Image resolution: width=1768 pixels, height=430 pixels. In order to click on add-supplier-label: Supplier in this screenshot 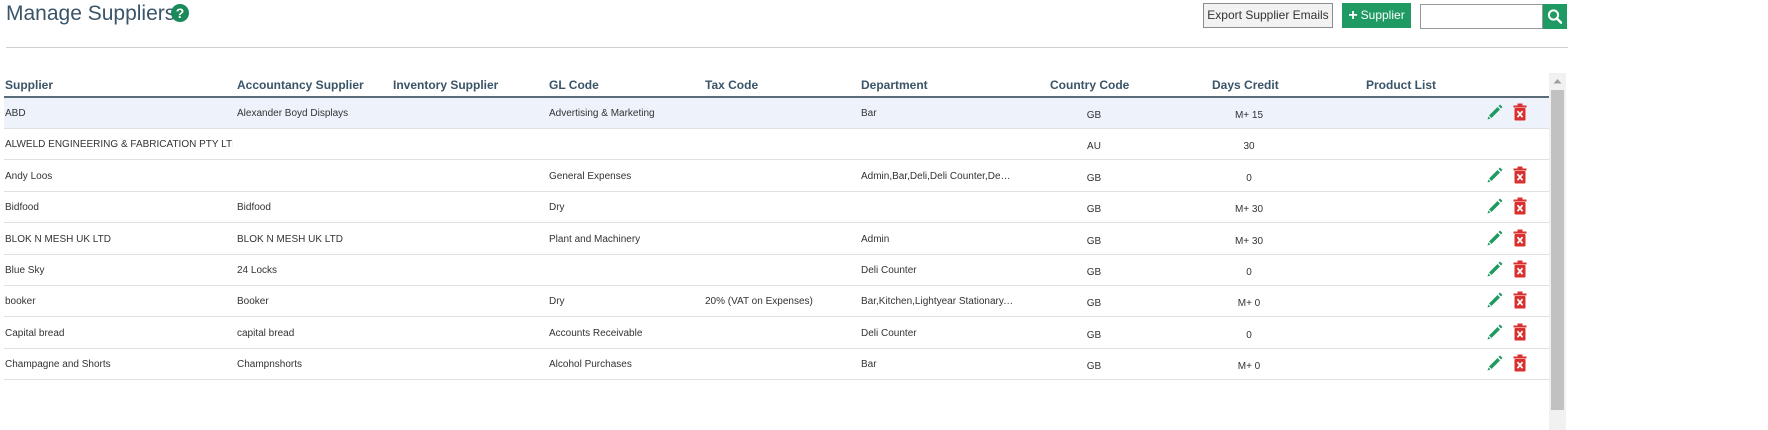, I will do `click(1382, 15)`.